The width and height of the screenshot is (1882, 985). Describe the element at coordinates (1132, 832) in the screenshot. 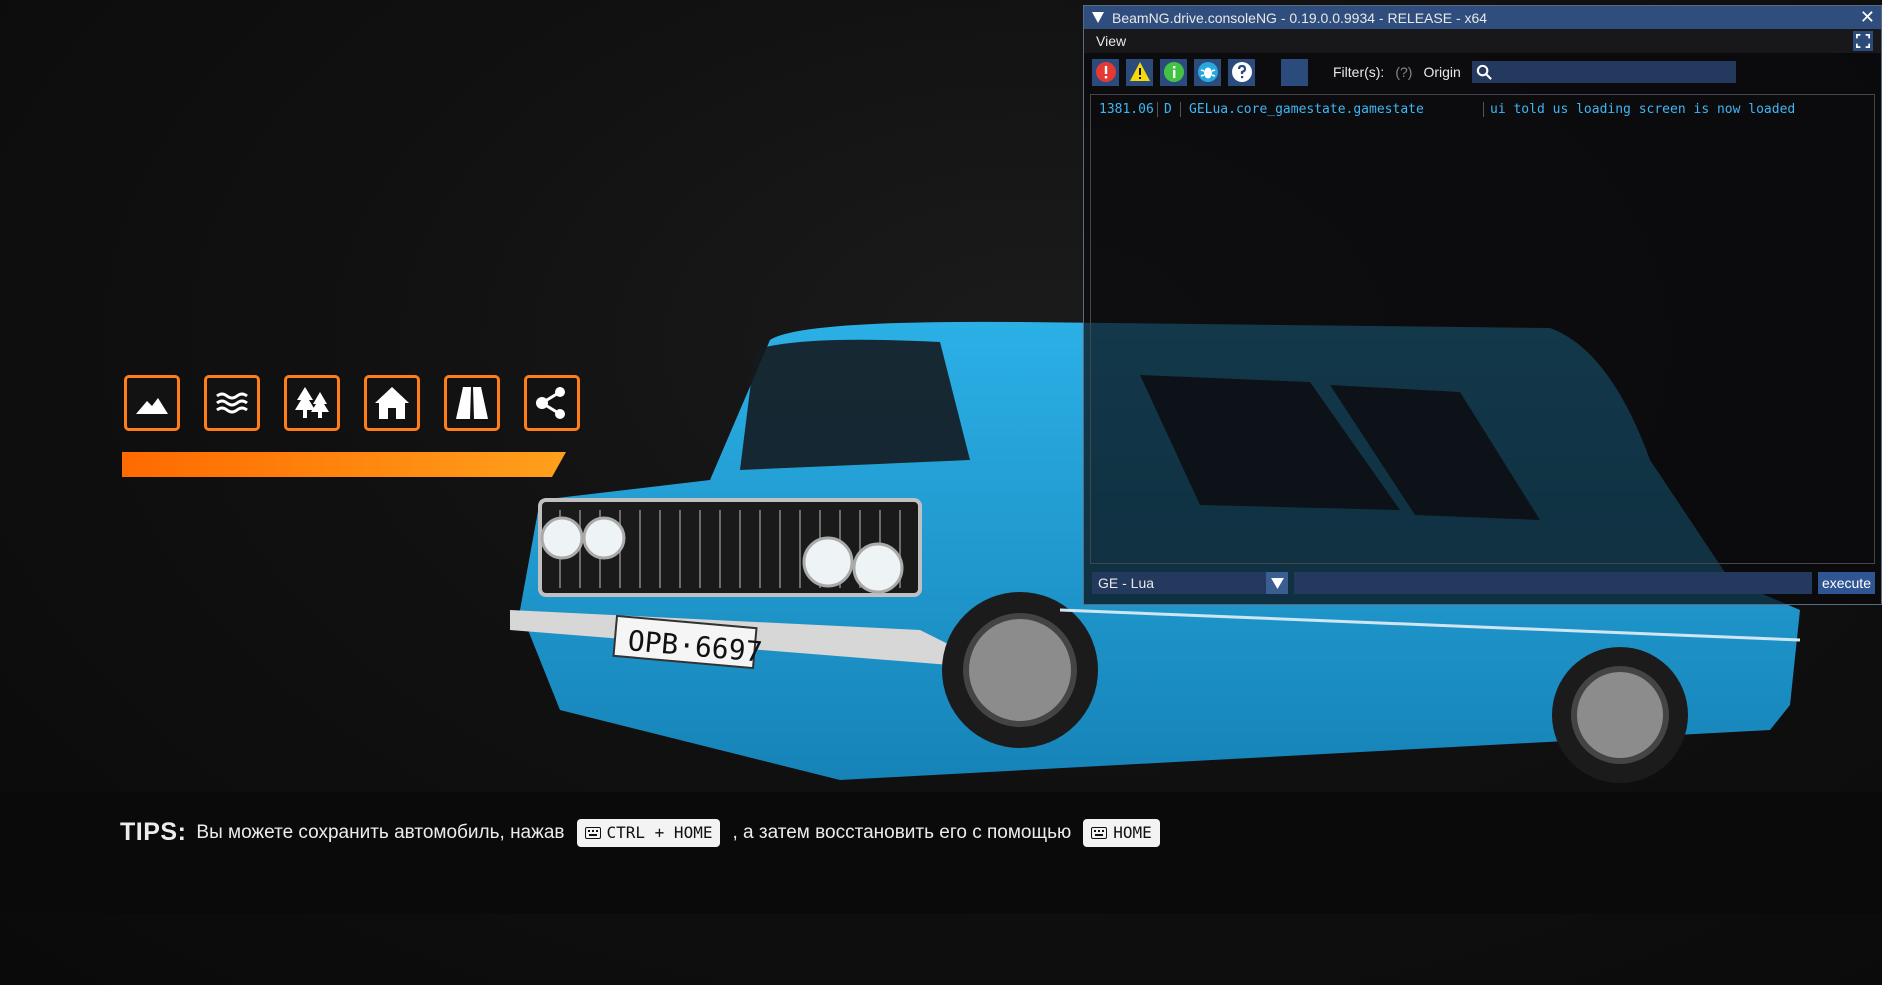

I see `key-hint-home-label: HOME` at that location.